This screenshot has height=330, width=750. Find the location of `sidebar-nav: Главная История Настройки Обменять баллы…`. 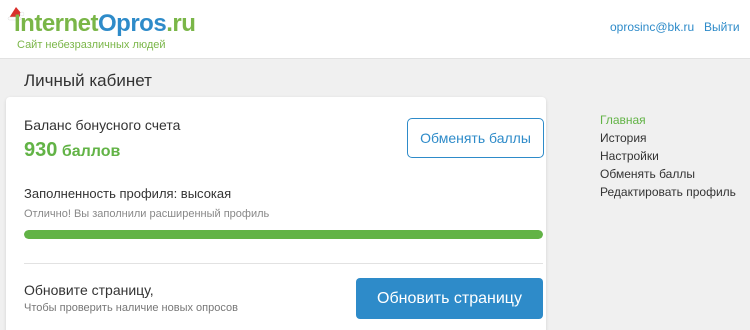

sidebar-nav: Главная История Настройки Обменять баллы… is located at coordinates (668, 156).